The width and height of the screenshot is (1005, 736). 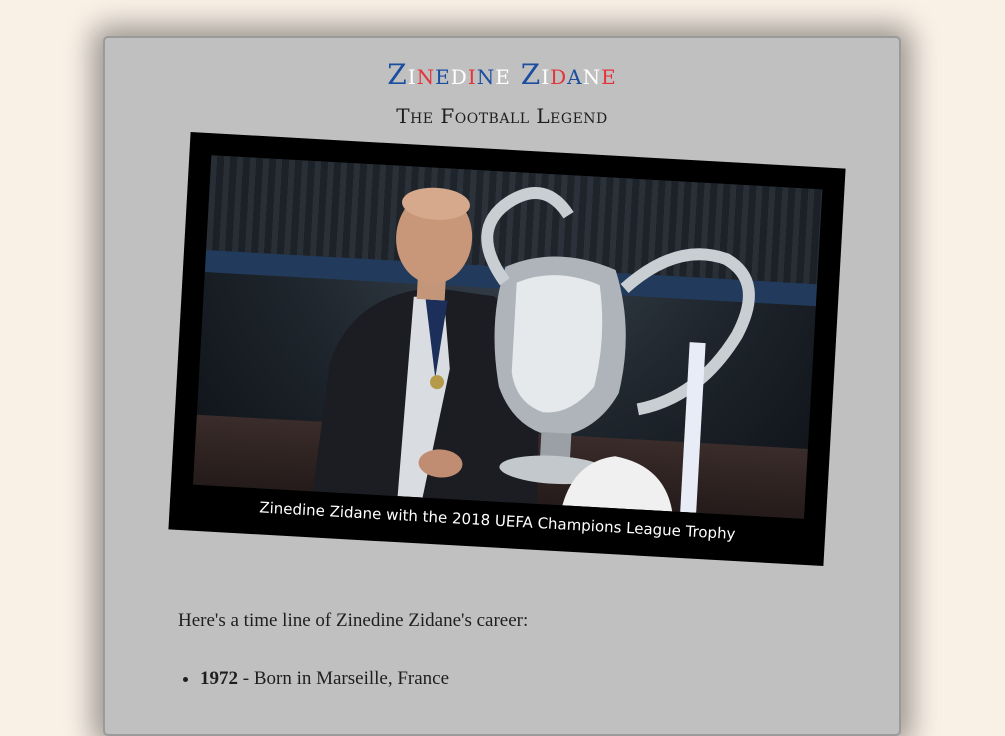 I want to click on page-subtitle: The Football Legend, so click(x=502, y=116).